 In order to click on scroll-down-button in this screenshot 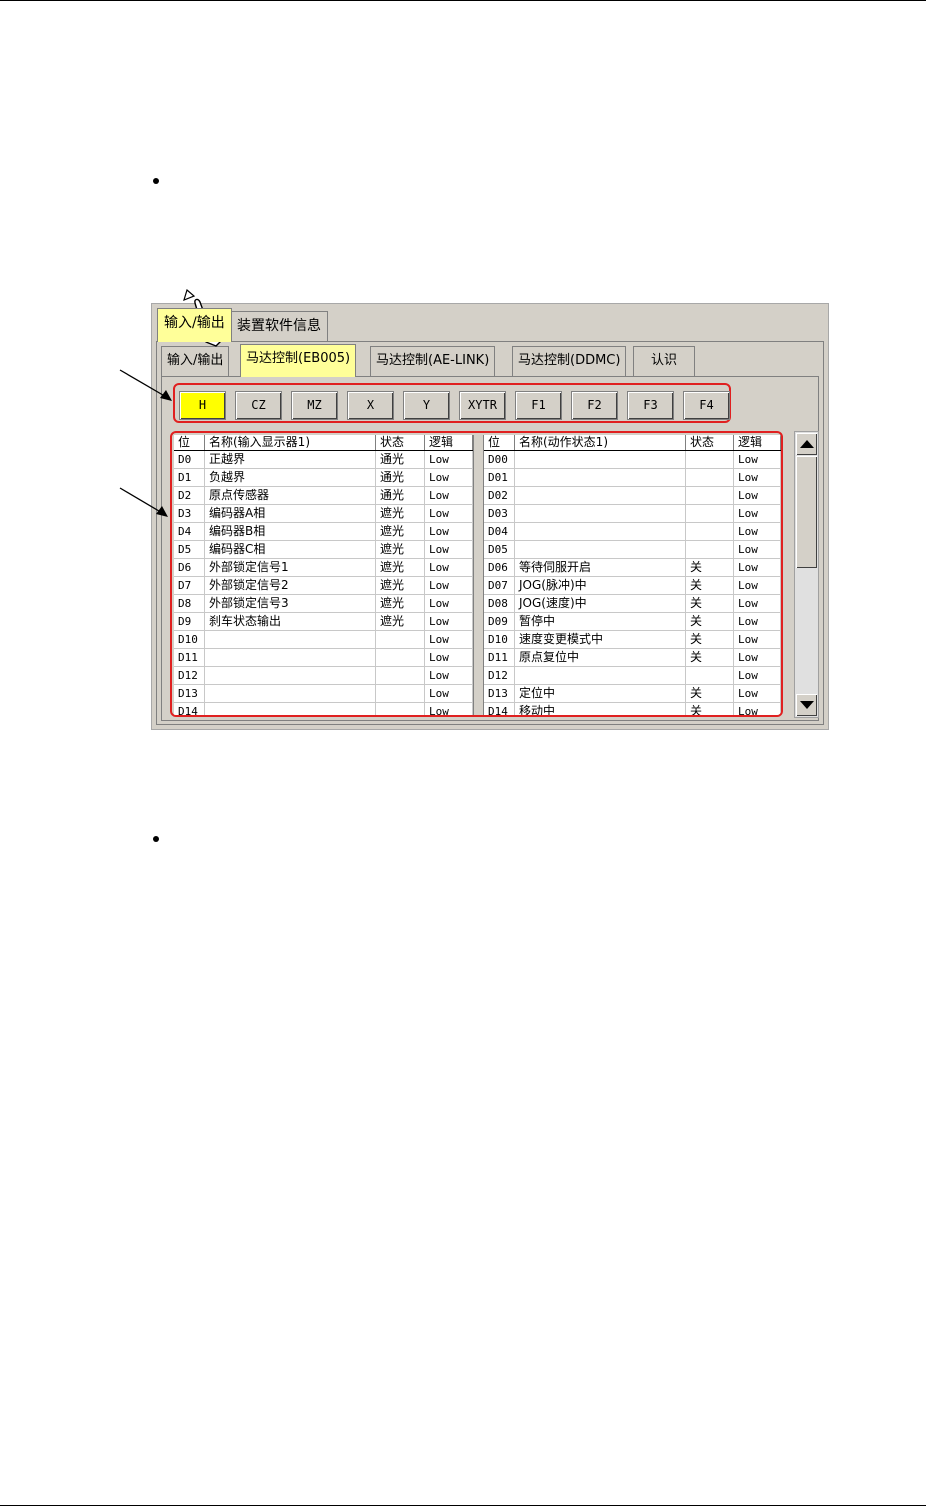, I will do `click(806, 705)`.